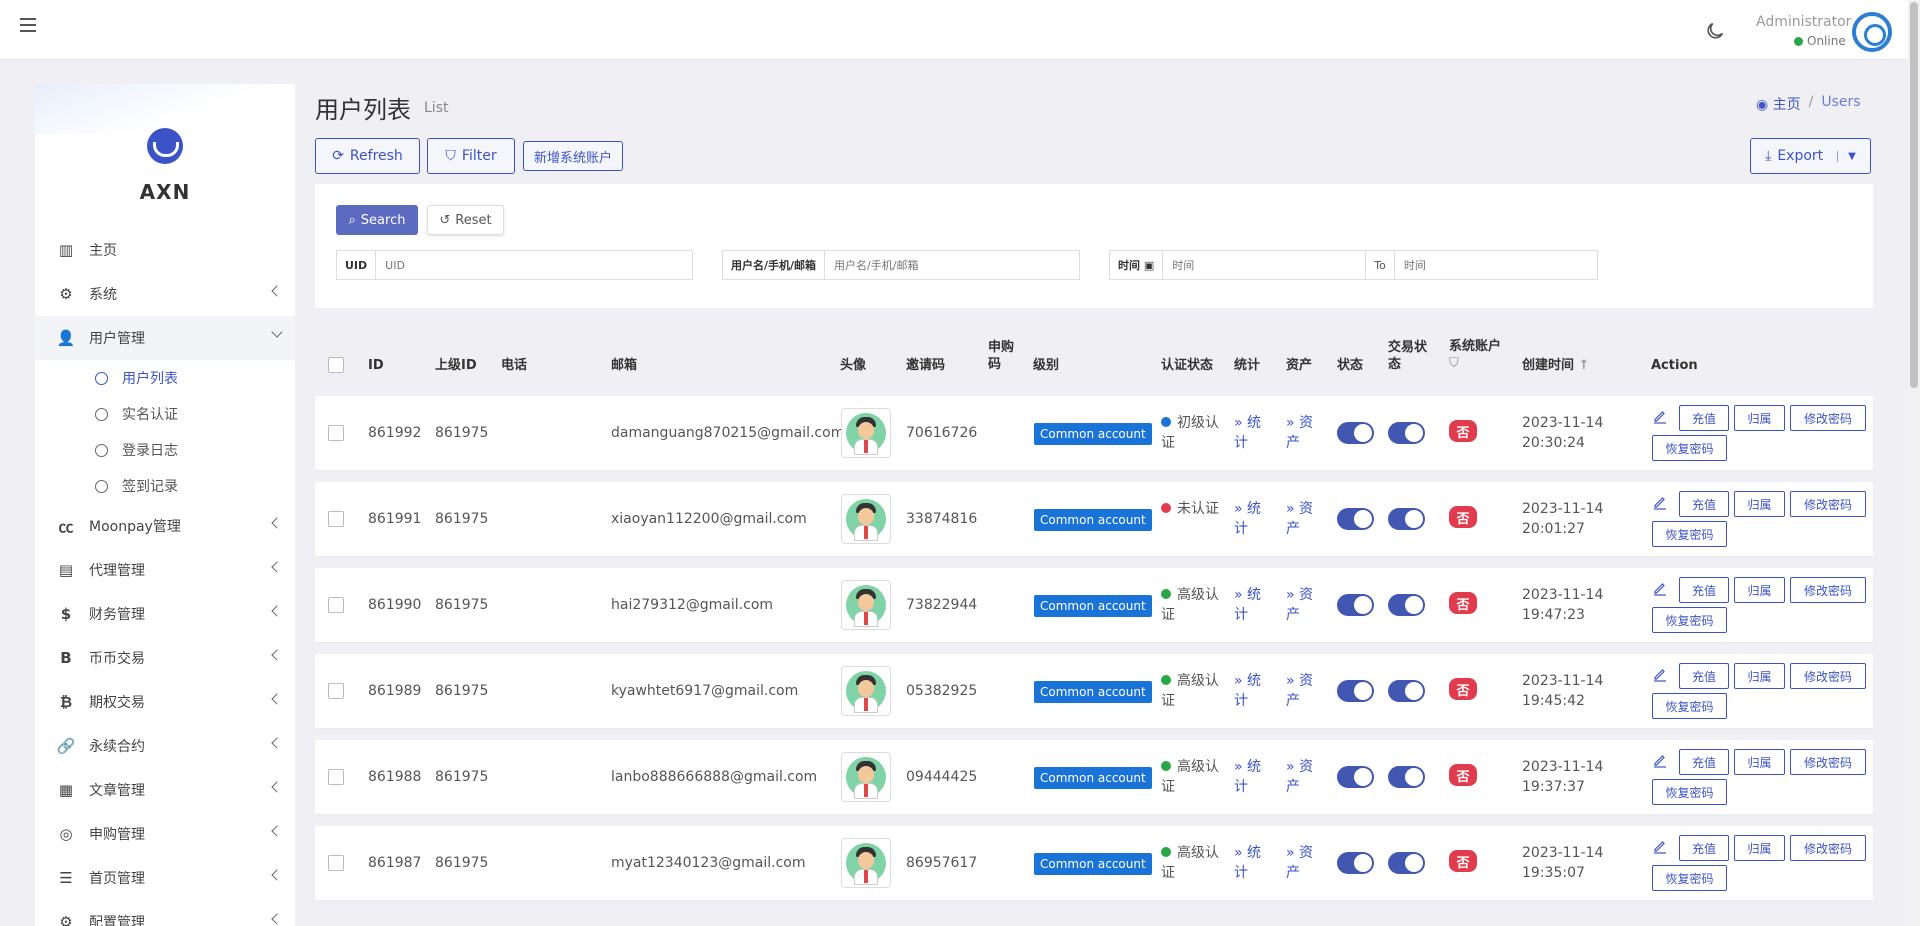 Image resolution: width=1920 pixels, height=926 pixels. I want to click on sidebar-item-system: ⚙ 系统, so click(165, 294).